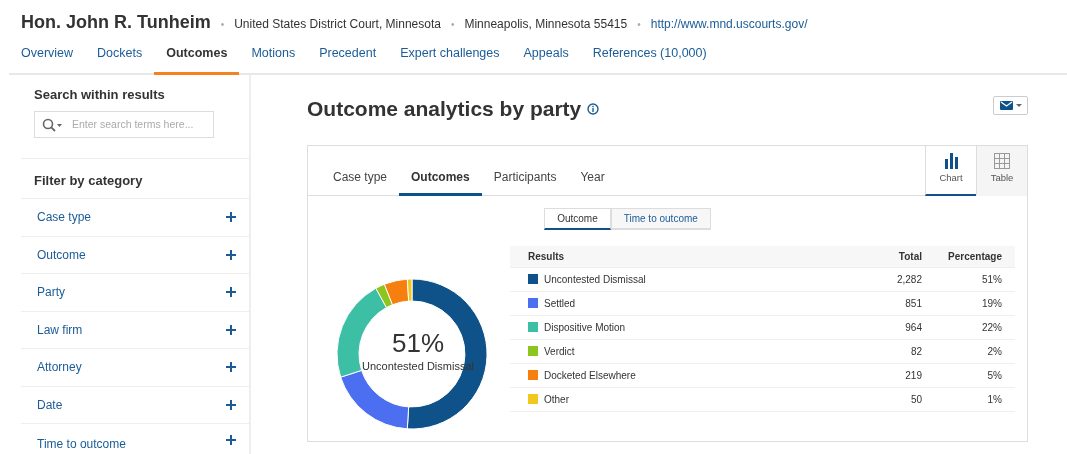 The height and width of the screenshot is (454, 1067). What do you see at coordinates (992, 303) in the screenshot?
I see `table-cell: 19%` at bounding box center [992, 303].